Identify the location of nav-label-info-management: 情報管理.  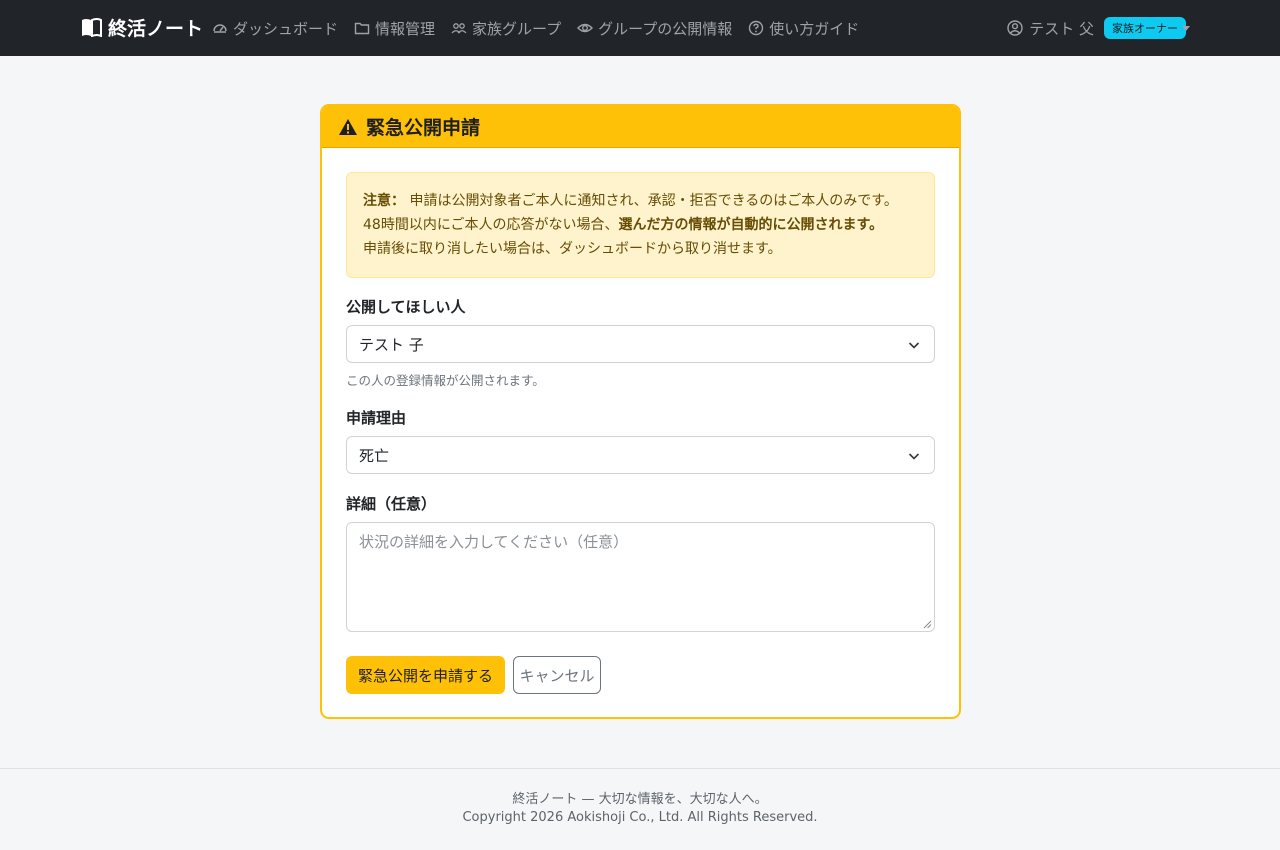
(405, 28).